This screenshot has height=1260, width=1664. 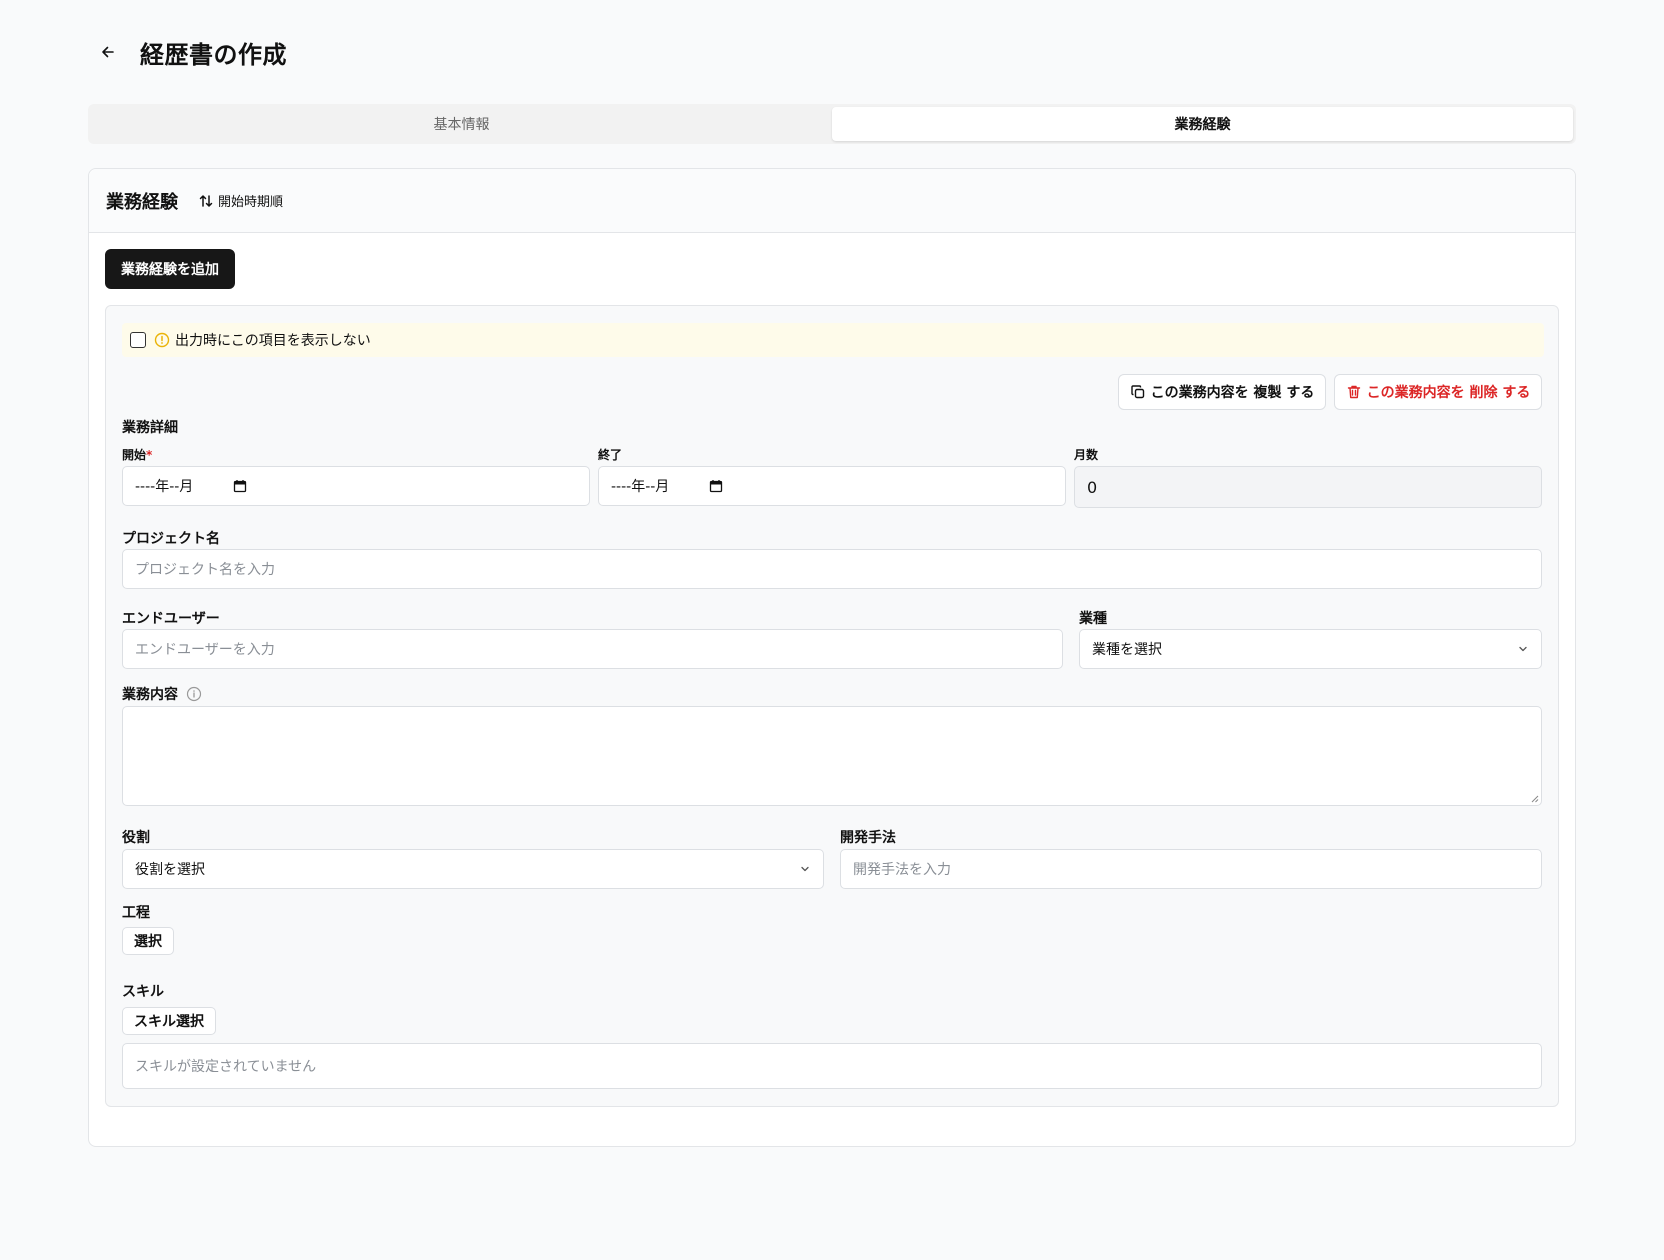 I want to click on start-label: 開始*, so click(x=137, y=455).